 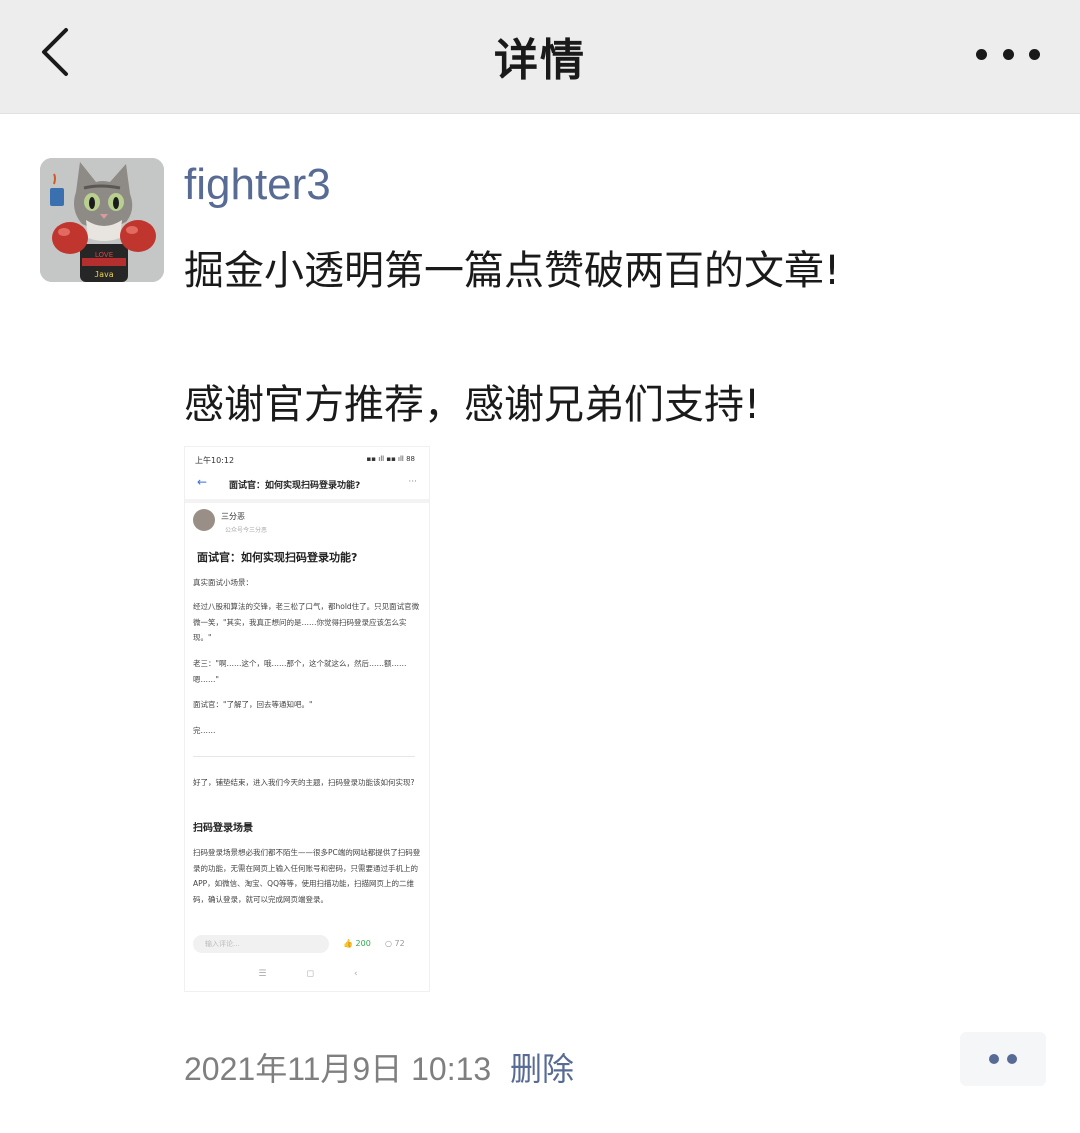 I want to click on page-title: 详情, so click(x=540, y=60).